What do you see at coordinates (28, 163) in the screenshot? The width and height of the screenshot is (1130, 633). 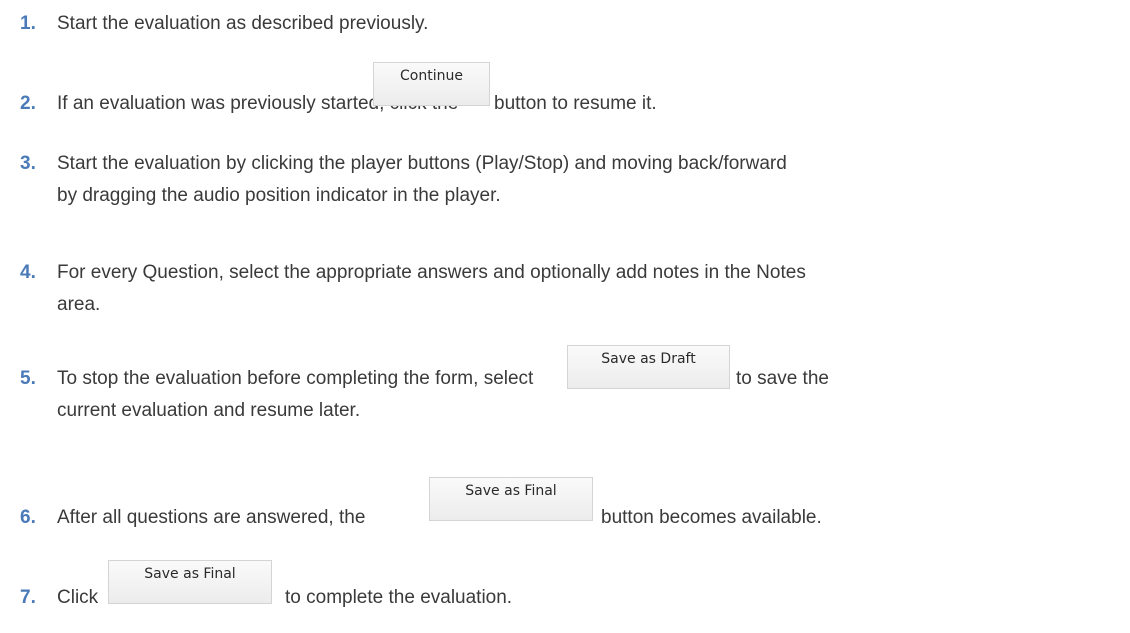 I see `step-number: 3.` at bounding box center [28, 163].